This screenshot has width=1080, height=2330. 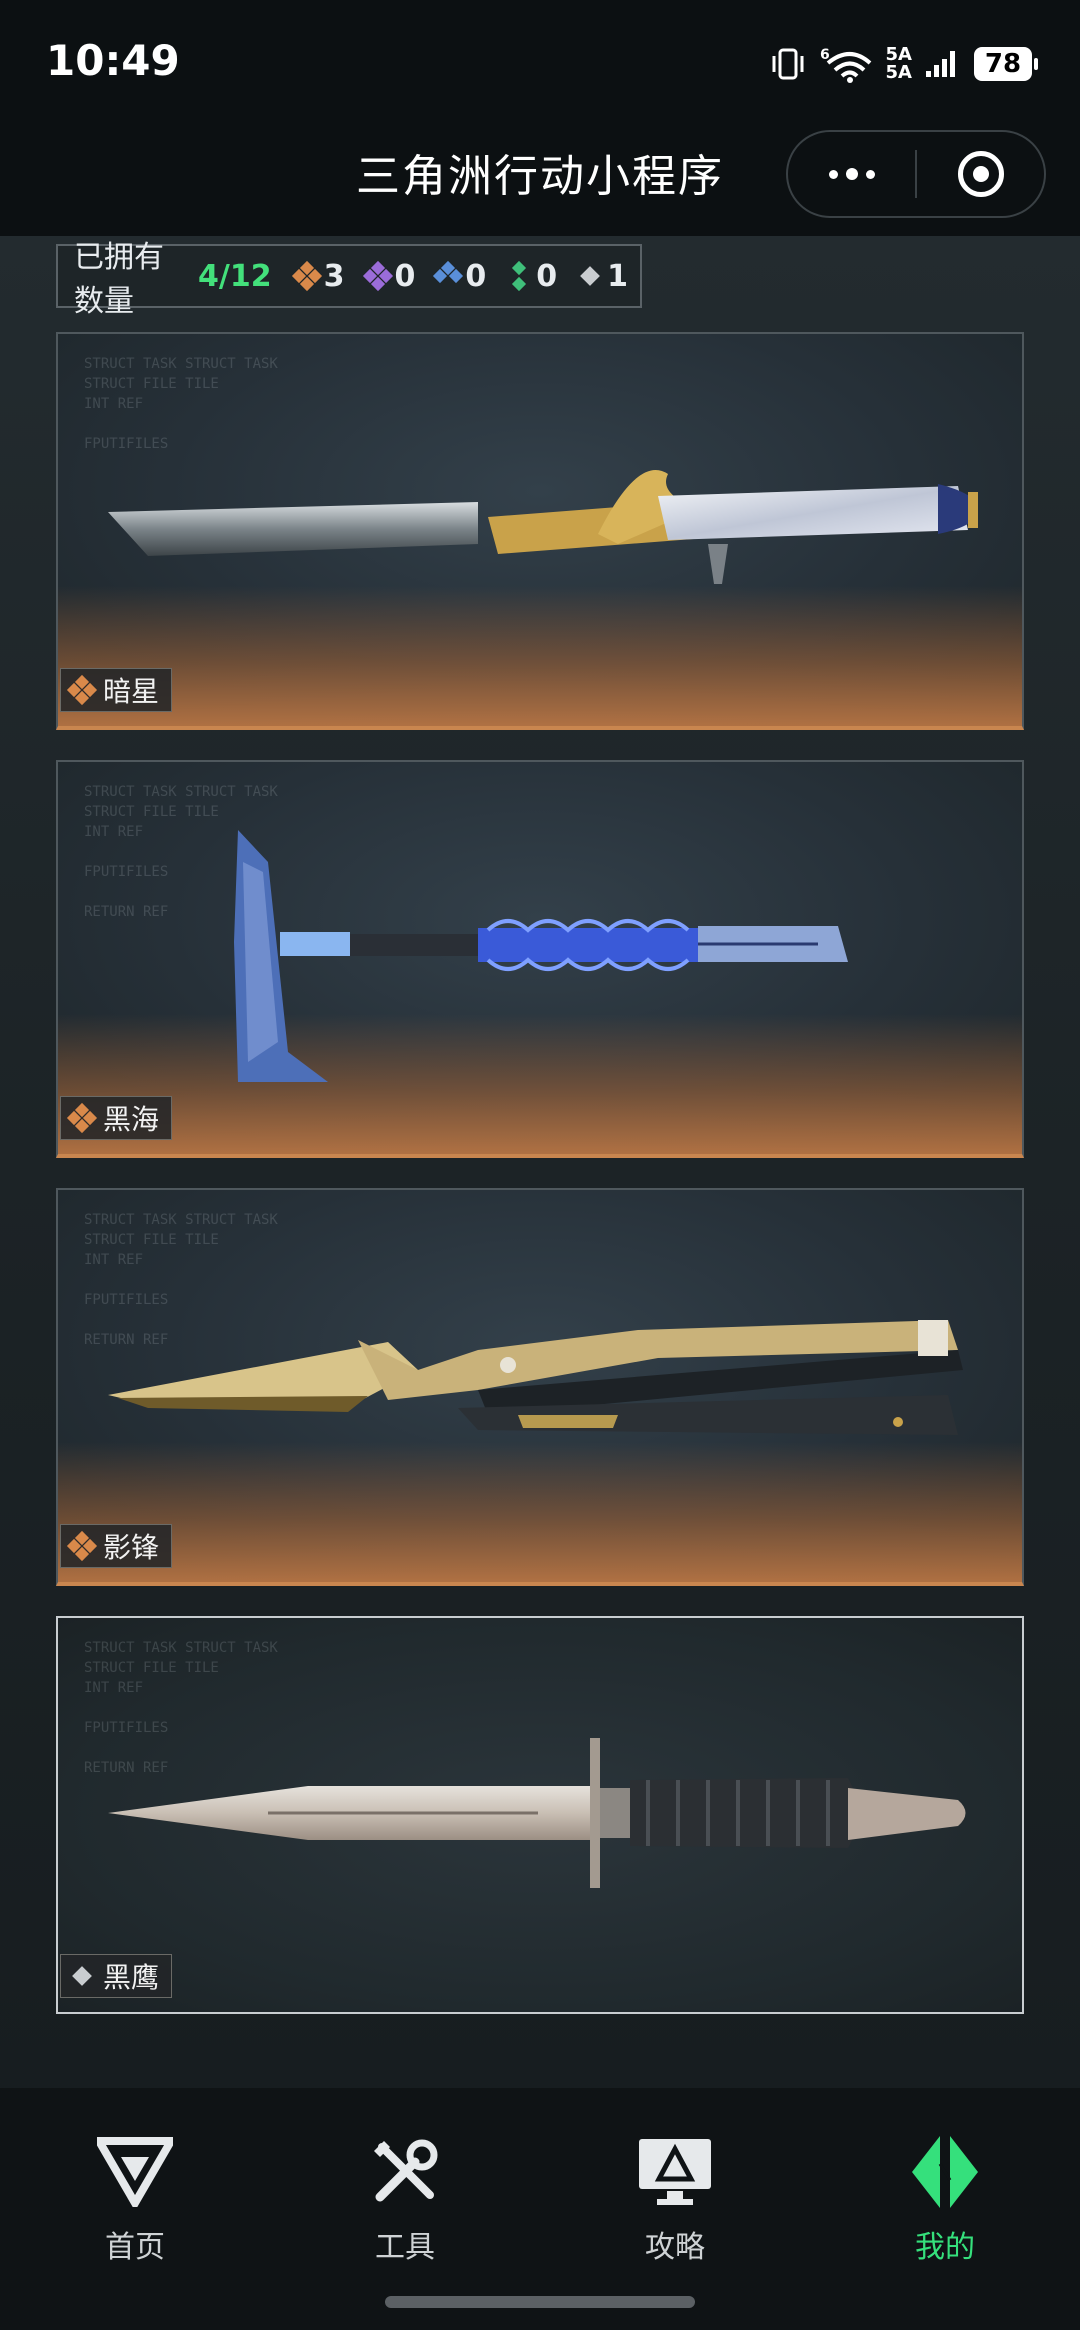 I want to click on nav-profile: 我的, so click(x=945, y=2199).